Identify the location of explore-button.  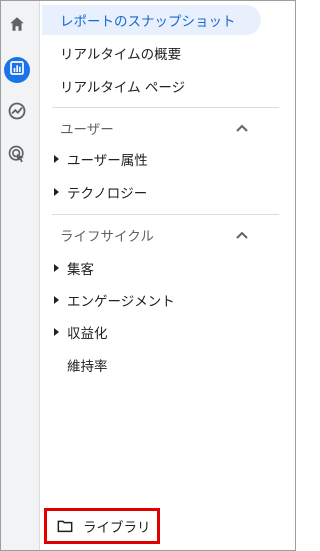
(17, 113).